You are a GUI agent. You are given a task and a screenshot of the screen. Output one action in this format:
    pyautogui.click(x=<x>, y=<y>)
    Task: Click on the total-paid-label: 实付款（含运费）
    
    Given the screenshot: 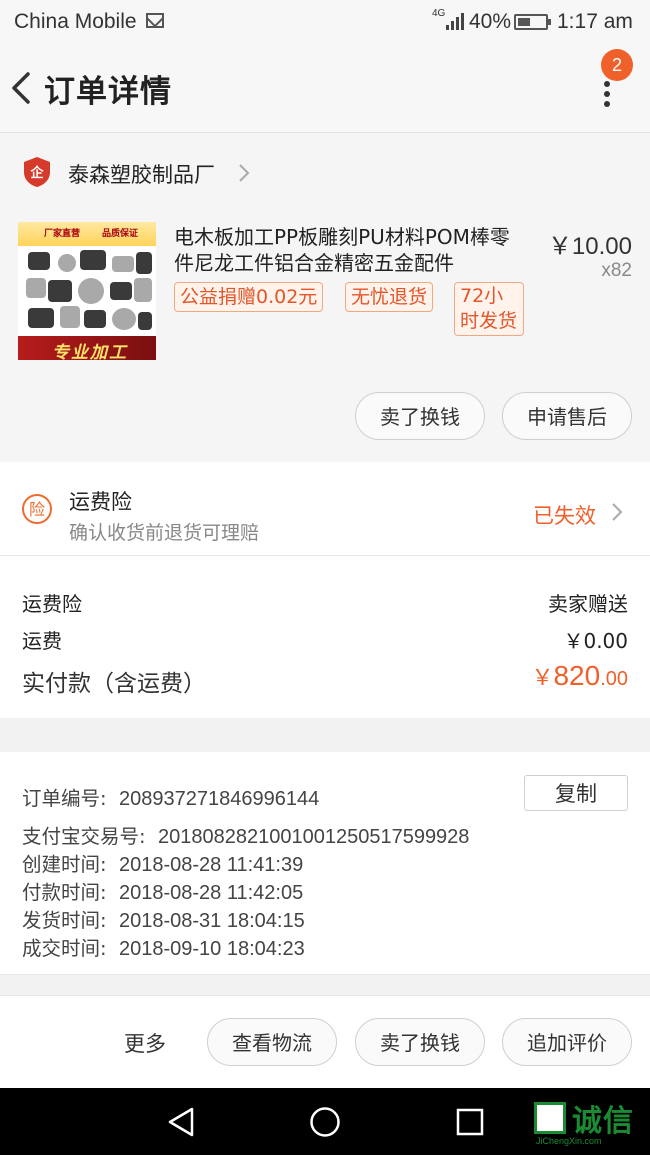 What is the action you would take?
    pyautogui.click(x=114, y=684)
    